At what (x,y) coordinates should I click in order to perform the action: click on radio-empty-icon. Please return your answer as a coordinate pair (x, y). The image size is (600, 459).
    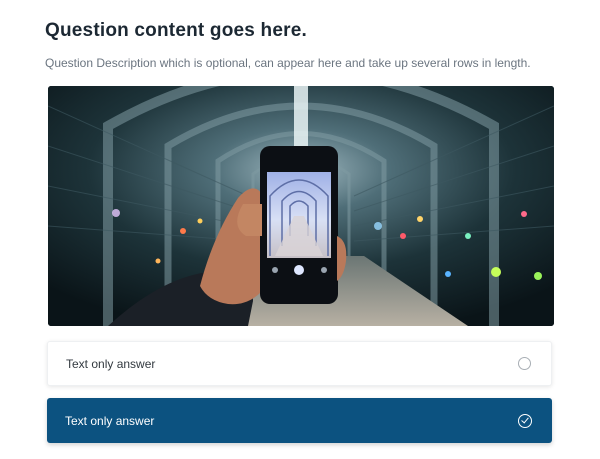
    Looking at the image, I should click on (524, 363).